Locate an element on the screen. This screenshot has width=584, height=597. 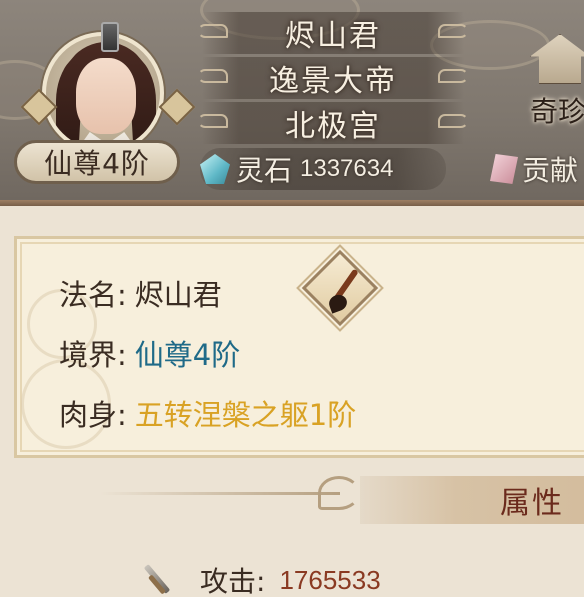
title-banner-name: 烬山君 is located at coordinates (333, 33).